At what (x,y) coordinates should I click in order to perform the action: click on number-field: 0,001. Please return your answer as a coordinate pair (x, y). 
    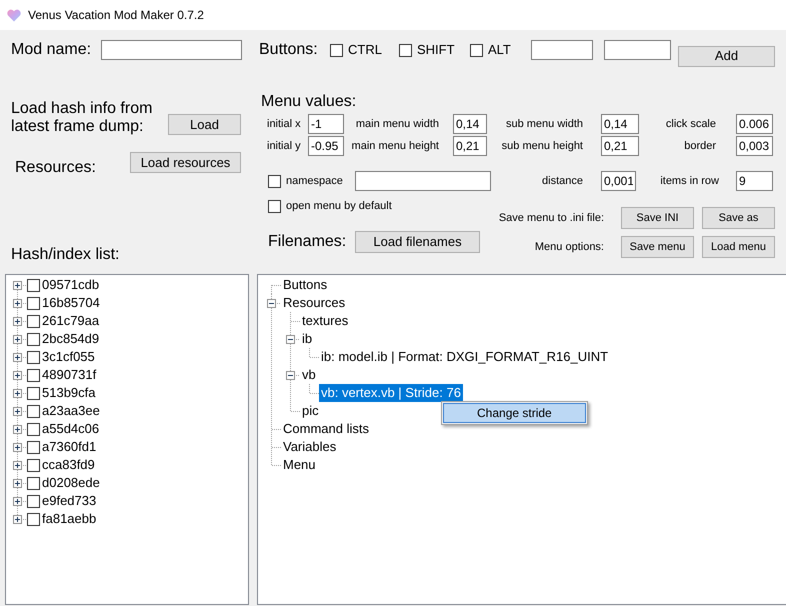
    Looking at the image, I should click on (618, 181).